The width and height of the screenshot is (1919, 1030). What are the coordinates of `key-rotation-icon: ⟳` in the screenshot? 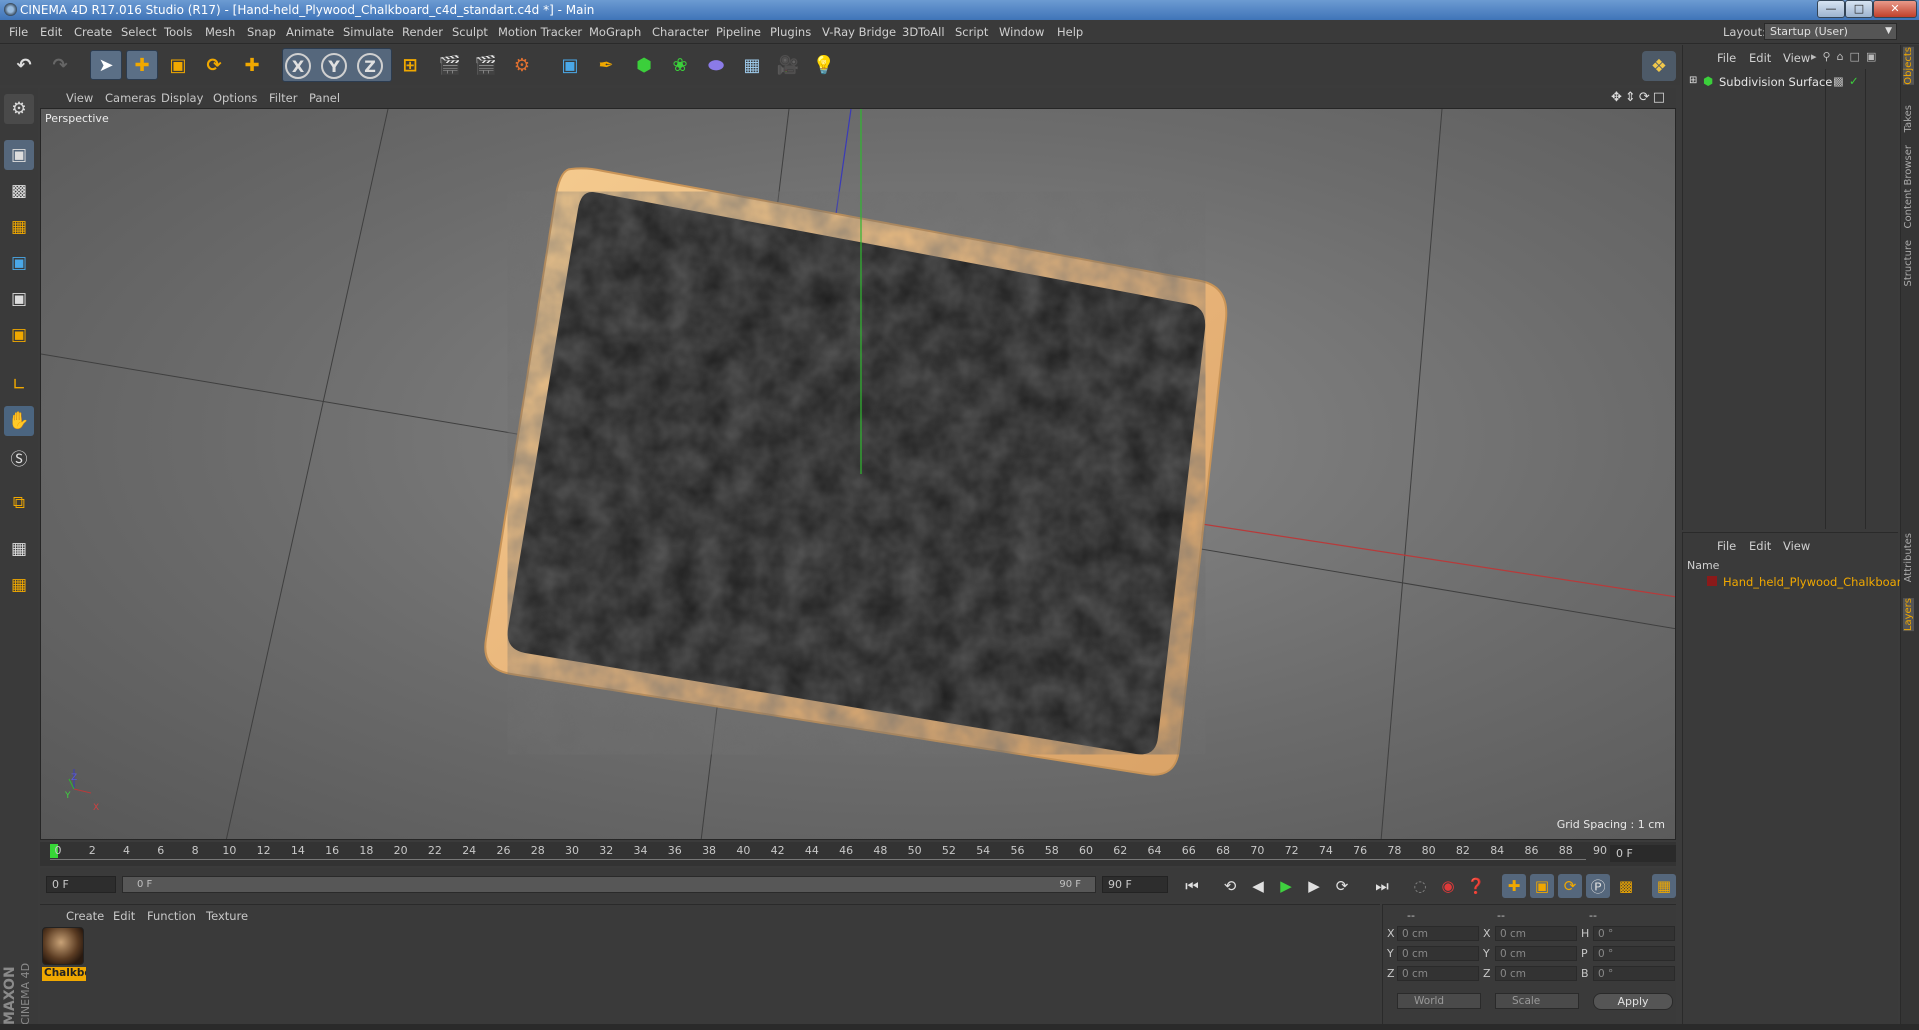 It's located at (1570, 886).